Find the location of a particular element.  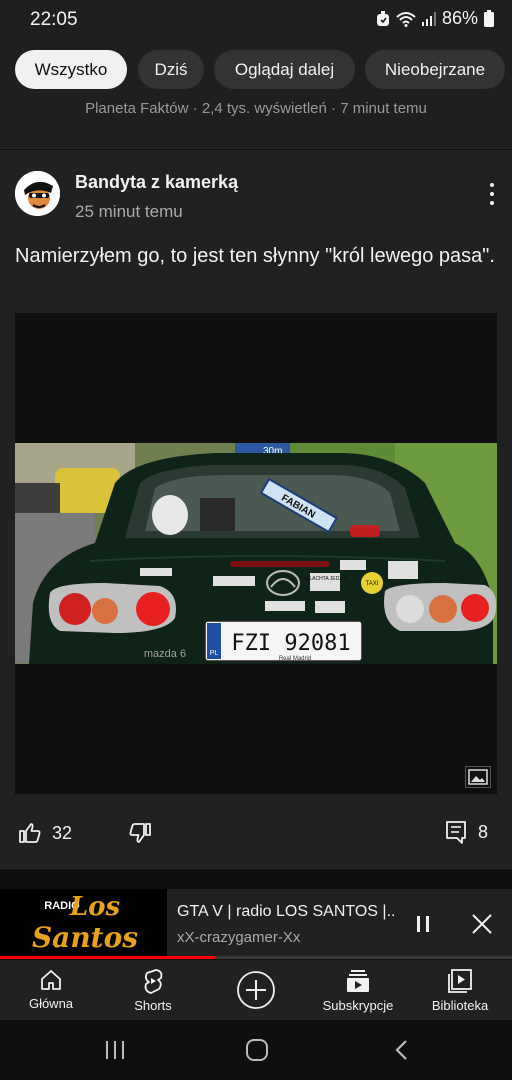

battery-icon is located at coordinates (489, 18).